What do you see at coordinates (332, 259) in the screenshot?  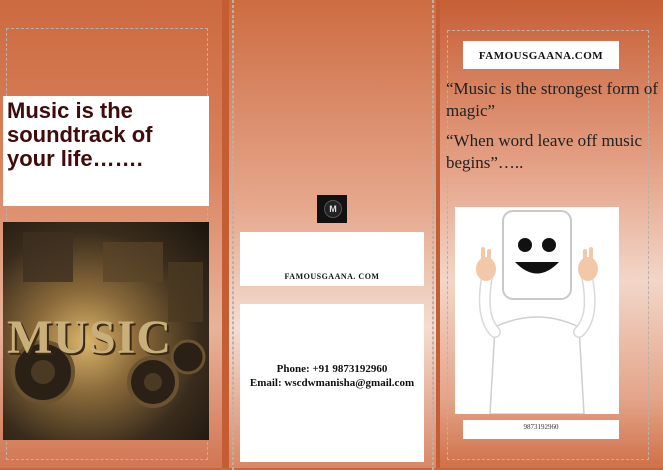 I see `site-name-box: FAMOUSGAANA. COM` at bounding box center [332, 259].